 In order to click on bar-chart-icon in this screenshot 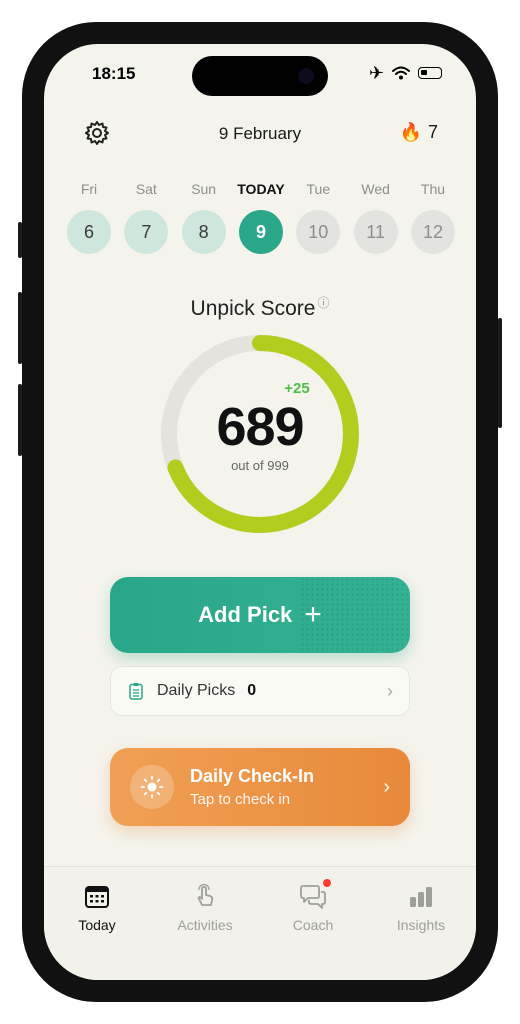, I will do `click(421, 897)`.